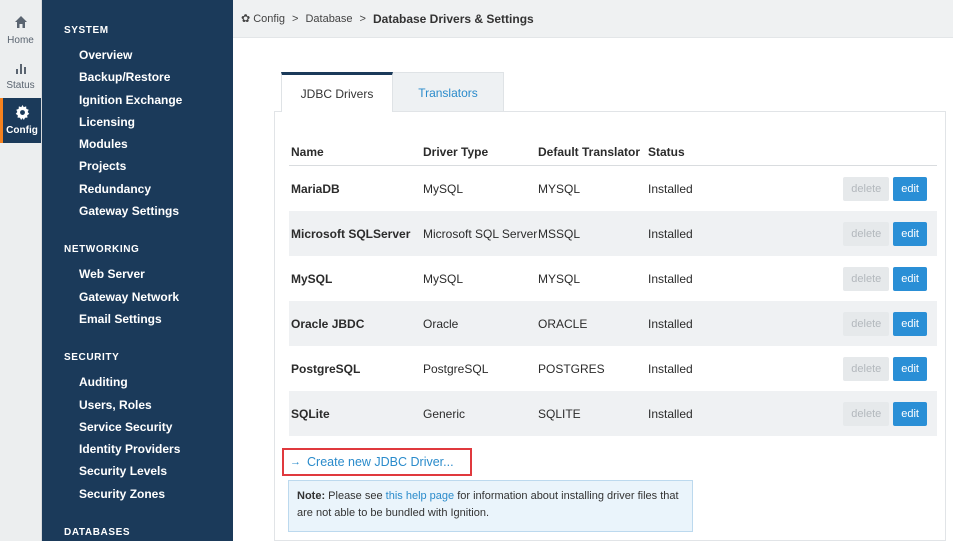 This screenshot has height=541, width=953. Describe the element at coordinates (444, 413) in the screenshot. I see `driver-type: Generic` at that location.